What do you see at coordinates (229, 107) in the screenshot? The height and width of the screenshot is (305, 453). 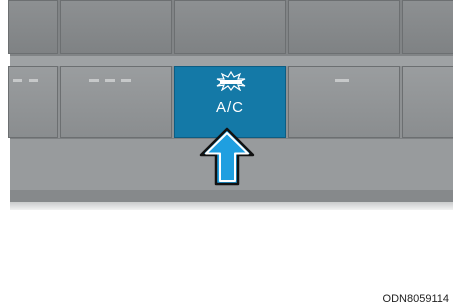 I see `ac-button-label: A/C` at bounding box center [229, 107].